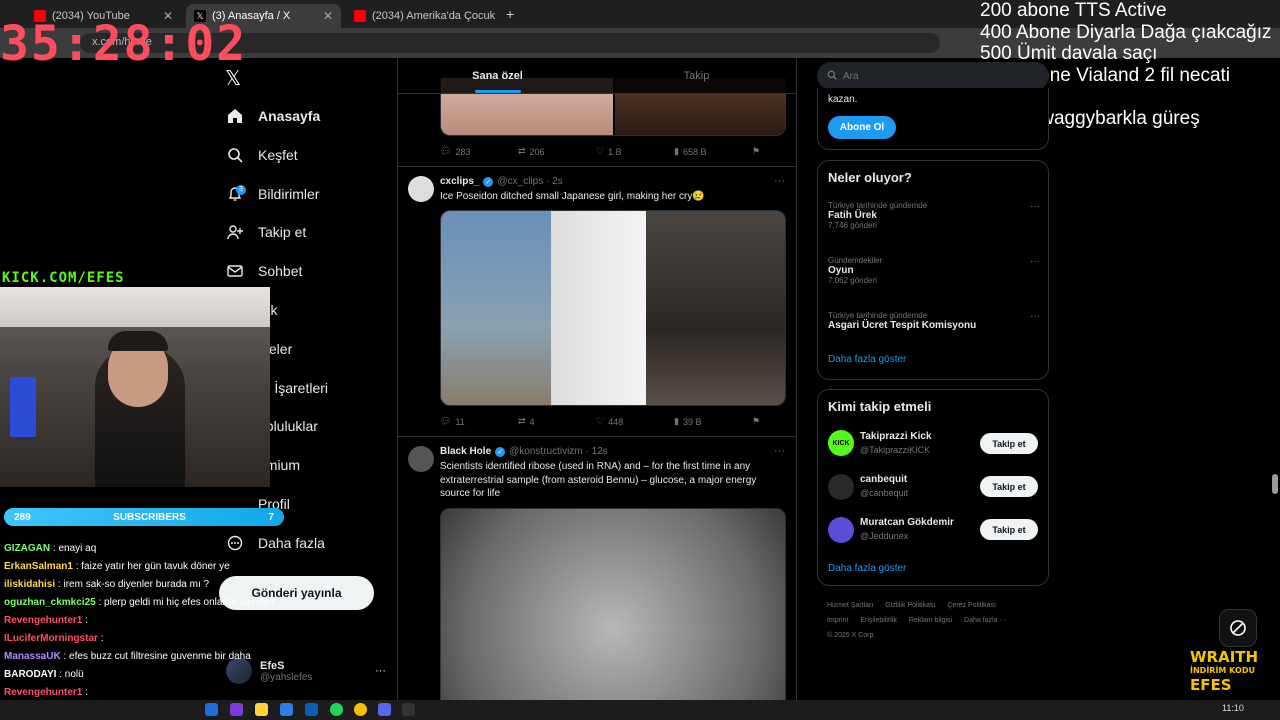 Image resolution: width=1280 pixels, height=720 pixels. I want to click on clock: 11:10, so click(1233, 708).